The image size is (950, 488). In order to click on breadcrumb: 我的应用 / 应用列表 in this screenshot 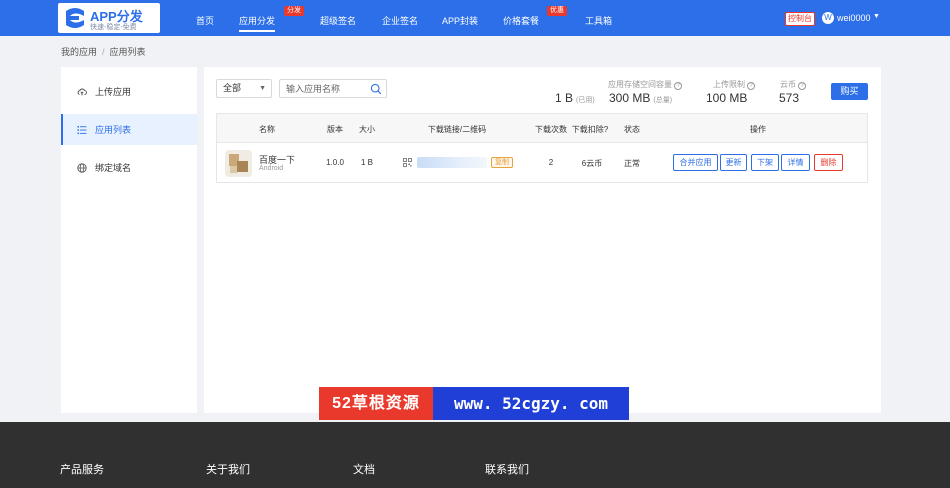, I will do `click(103, 51)`.